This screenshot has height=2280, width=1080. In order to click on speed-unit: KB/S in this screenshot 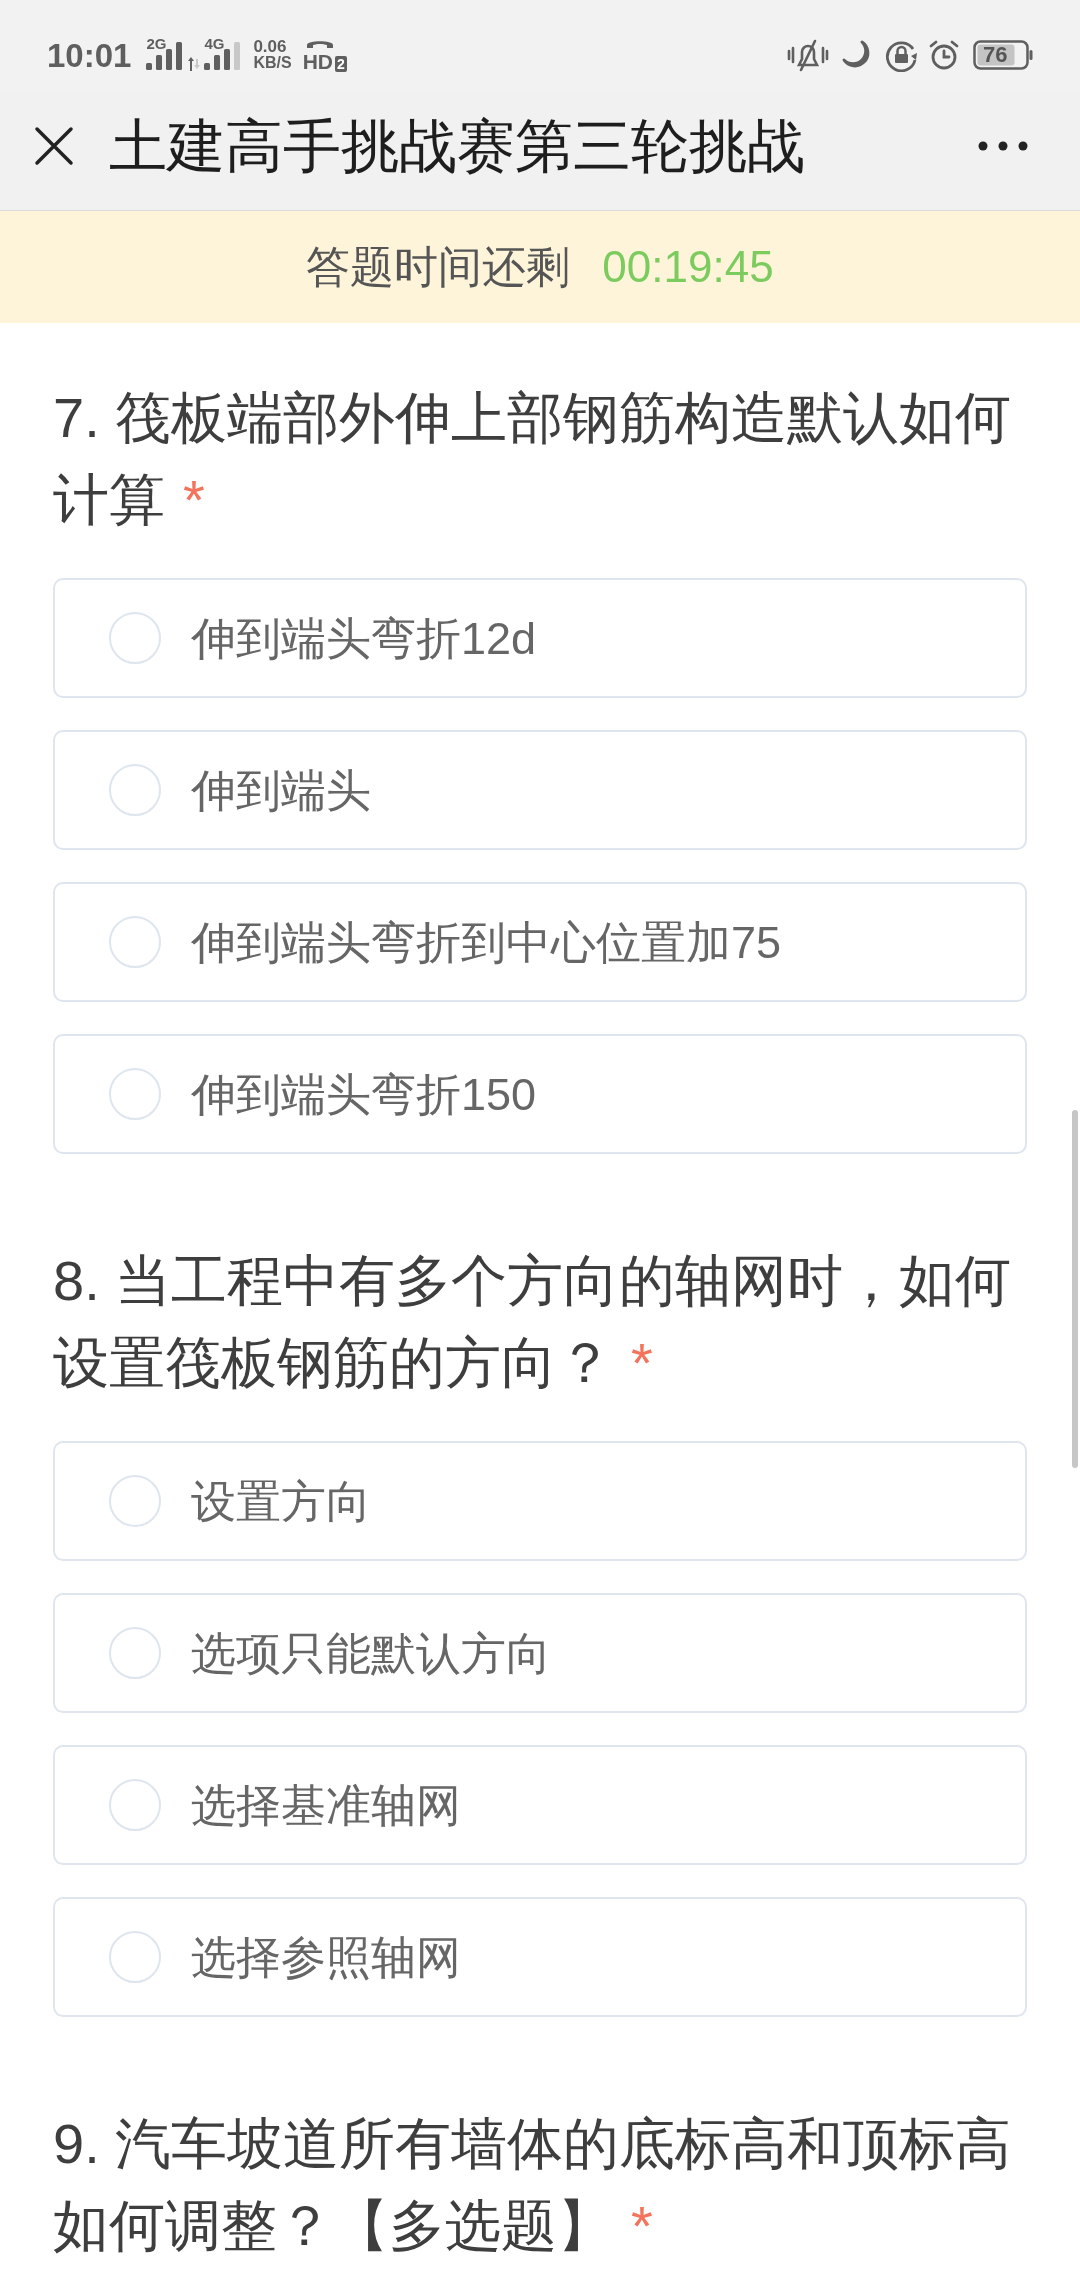, I will do `click(272, 63)`.